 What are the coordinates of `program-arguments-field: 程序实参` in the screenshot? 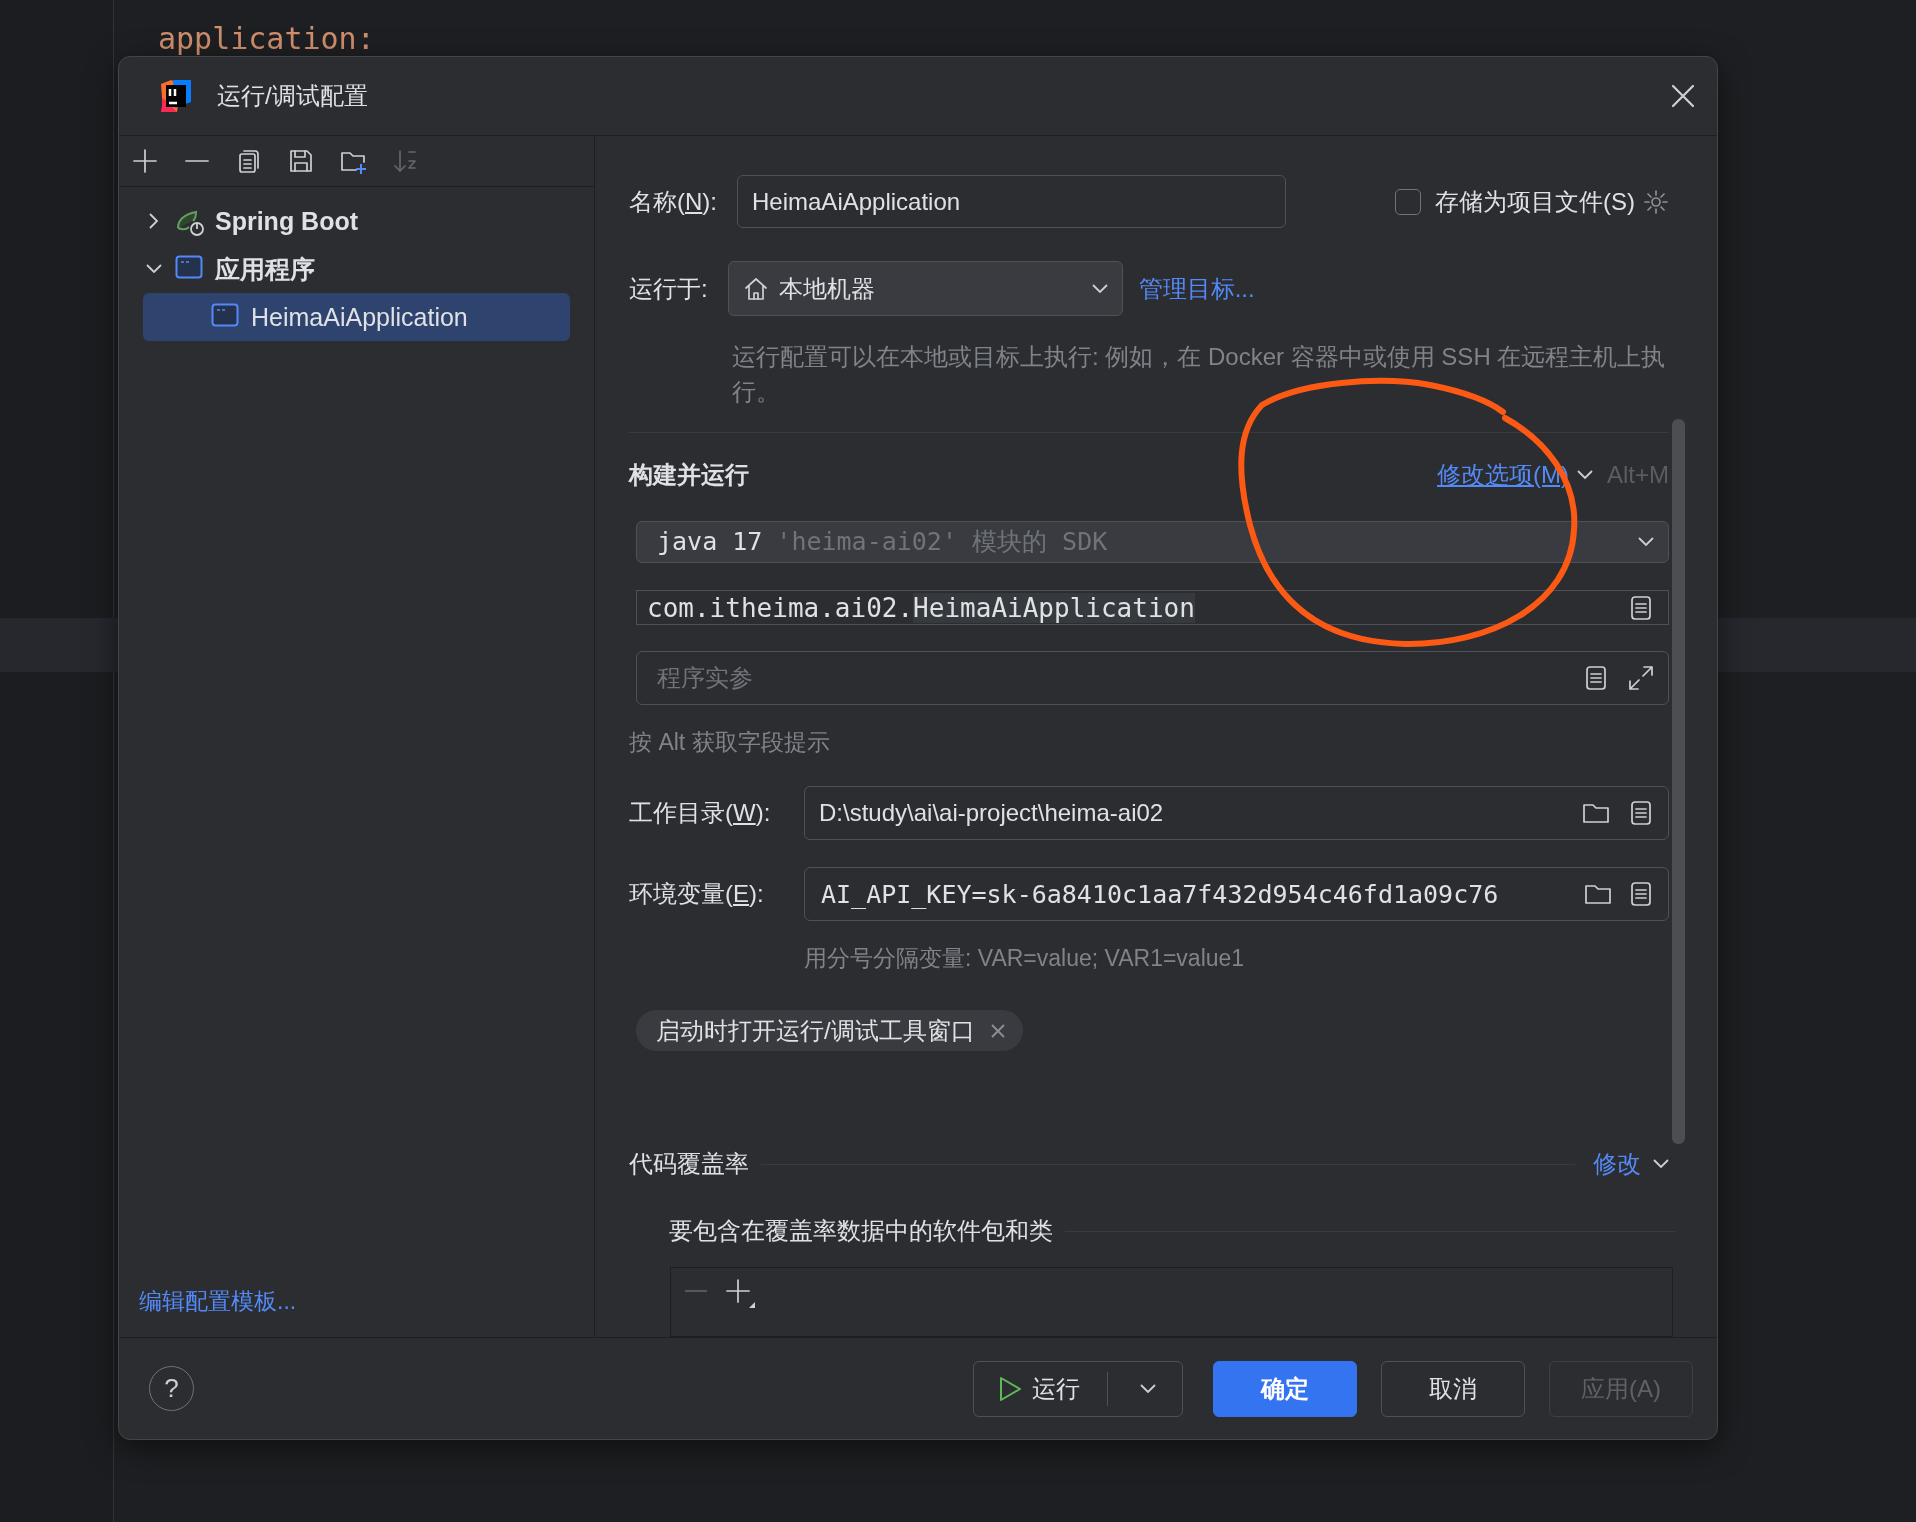 It's located at (1152, 678).